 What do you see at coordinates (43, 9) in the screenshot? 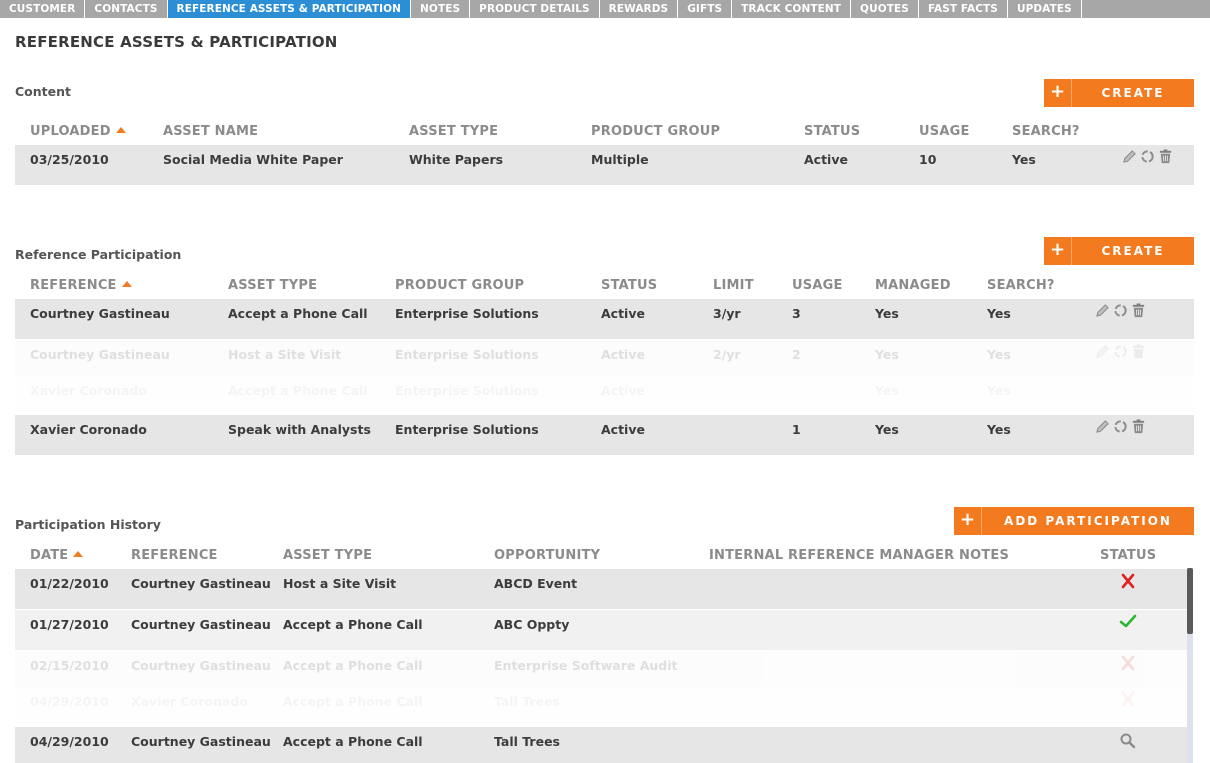
I see `tab-customer: CUSTOMER` at bounding box center [43, 9].